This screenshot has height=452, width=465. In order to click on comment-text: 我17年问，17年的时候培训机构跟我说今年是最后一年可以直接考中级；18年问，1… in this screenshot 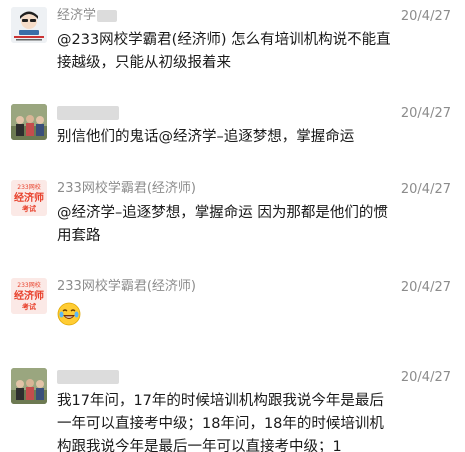, I will do `click(220, 422)`.